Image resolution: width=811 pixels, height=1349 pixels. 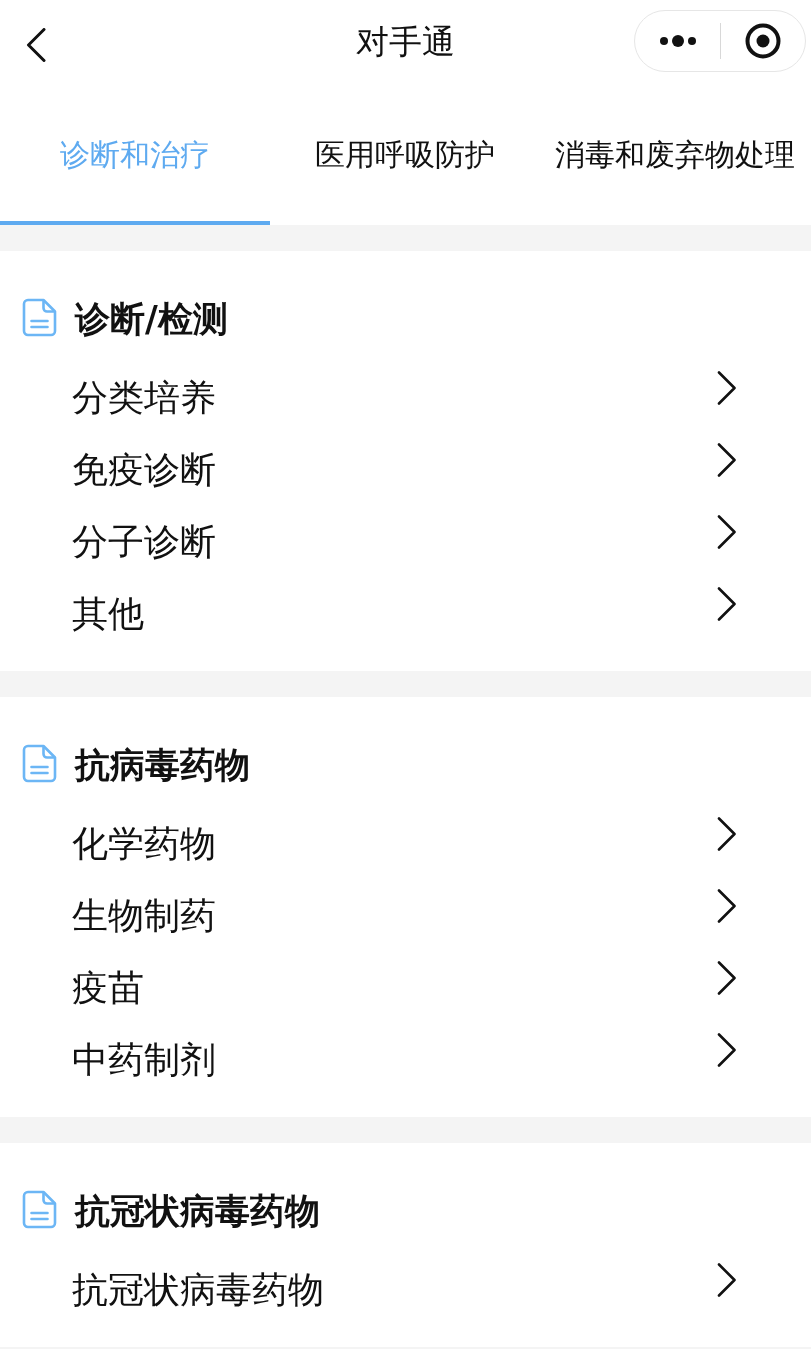 I want to click on list-item: 疫苗, so click(x=405, y=988).